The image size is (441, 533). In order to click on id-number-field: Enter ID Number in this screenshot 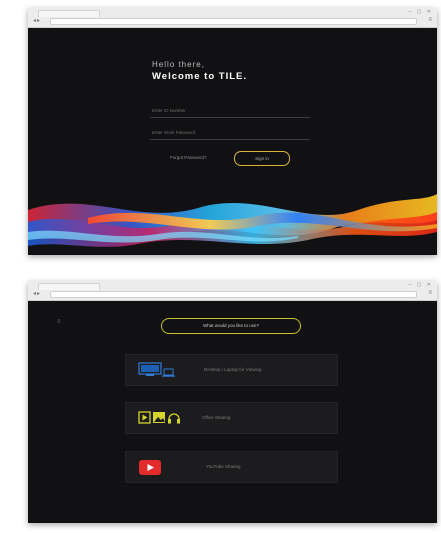, I will do `click(230, 111)`.